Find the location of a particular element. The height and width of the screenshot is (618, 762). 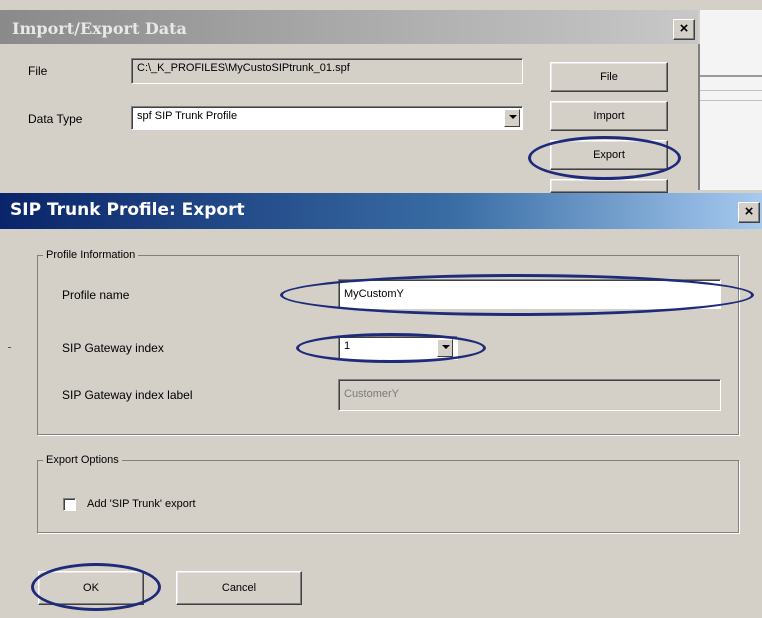

file-path-field: C:\_K_PROFILES\MyCustoSIPtrunk_01.spf is located at coordinates (327, 71).